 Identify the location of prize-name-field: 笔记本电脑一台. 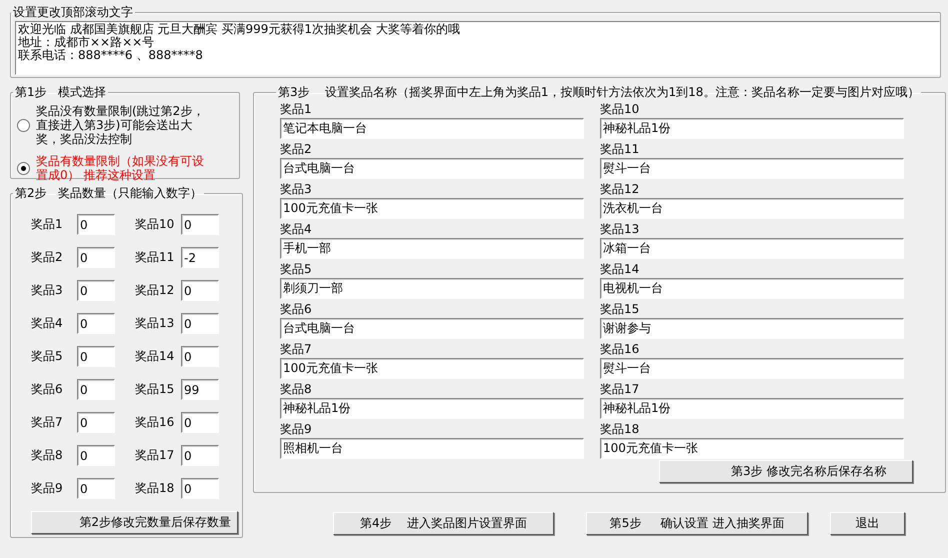
(432, 128).